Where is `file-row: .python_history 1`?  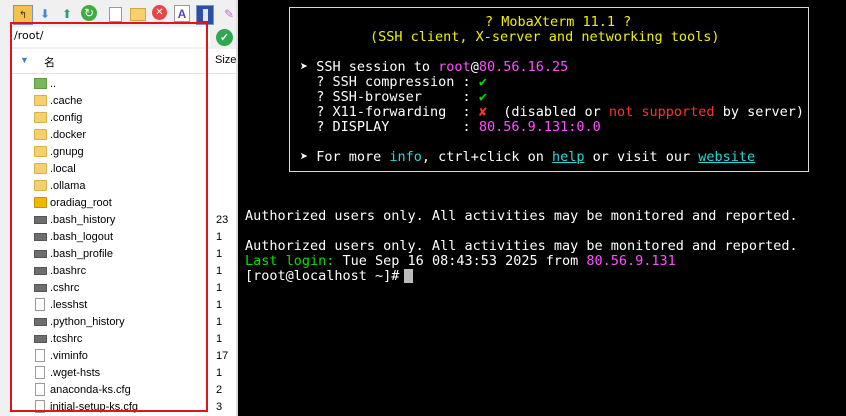 file-row: .python_history 1 is located at coordinates (124, 322).